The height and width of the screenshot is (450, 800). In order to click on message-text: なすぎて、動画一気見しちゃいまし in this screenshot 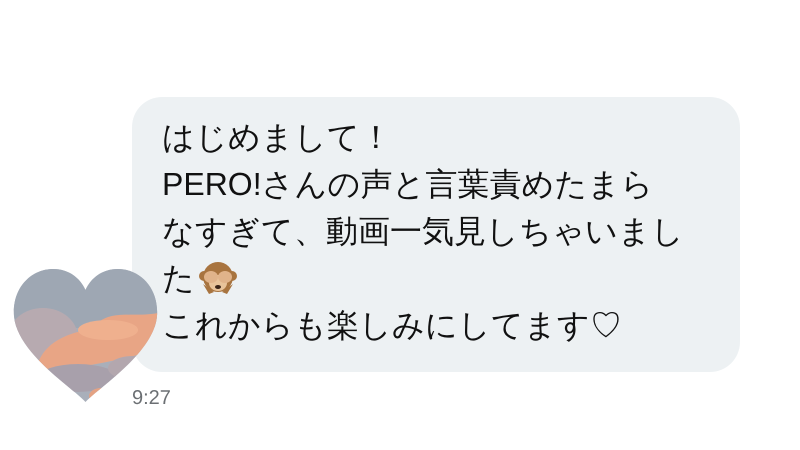, I will do `click(423, 231)`.